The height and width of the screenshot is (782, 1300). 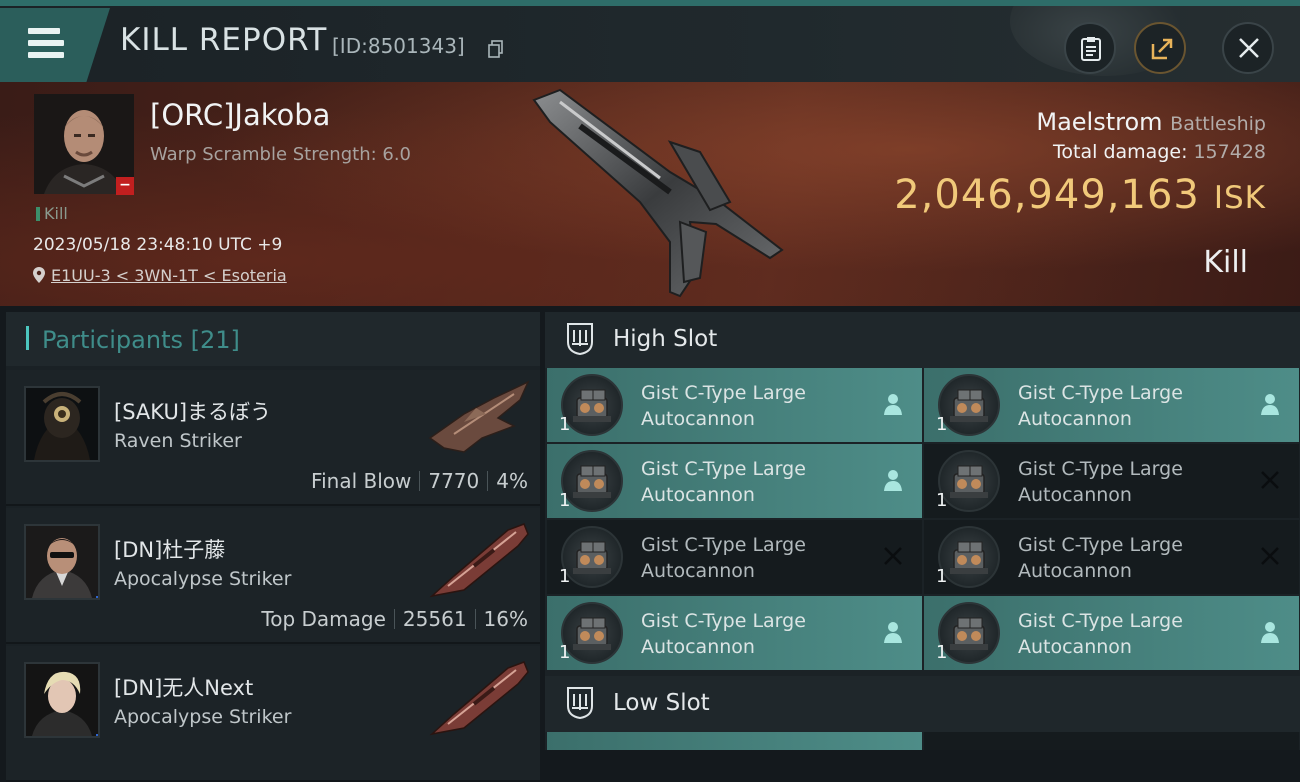 What do you see at coordinates (454, 481) in the screenshot?
I see `participant-damage: 7770` at bounding box center [454, 481].